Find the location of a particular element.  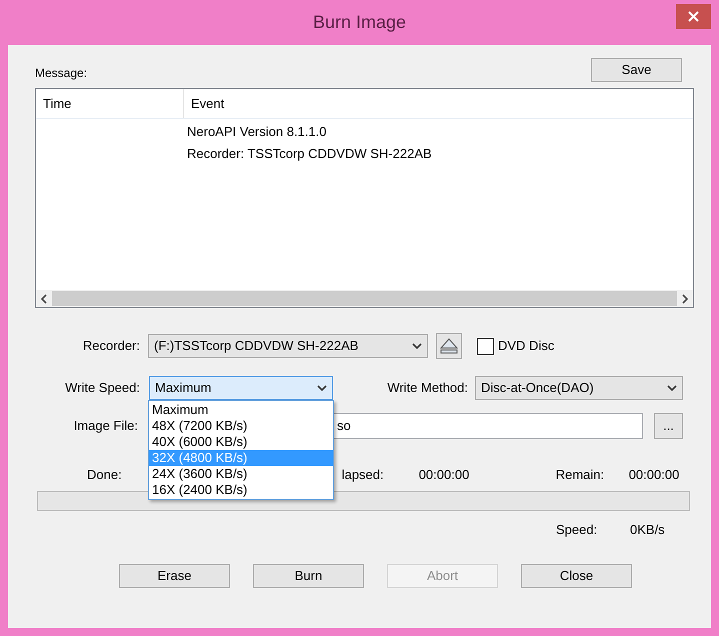

close-icon is located at coordinates (693, 16).